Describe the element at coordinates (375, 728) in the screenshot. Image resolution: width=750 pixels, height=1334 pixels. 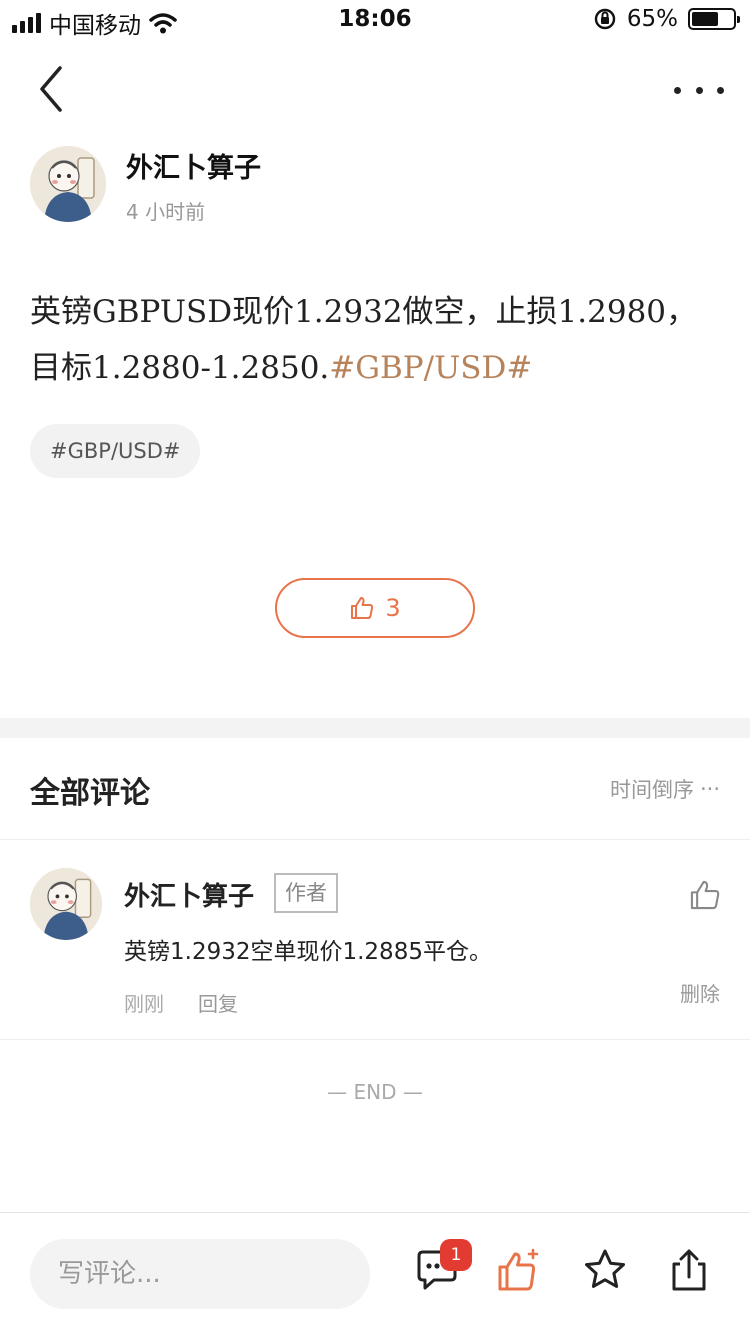
I see `section-divider` at that location.